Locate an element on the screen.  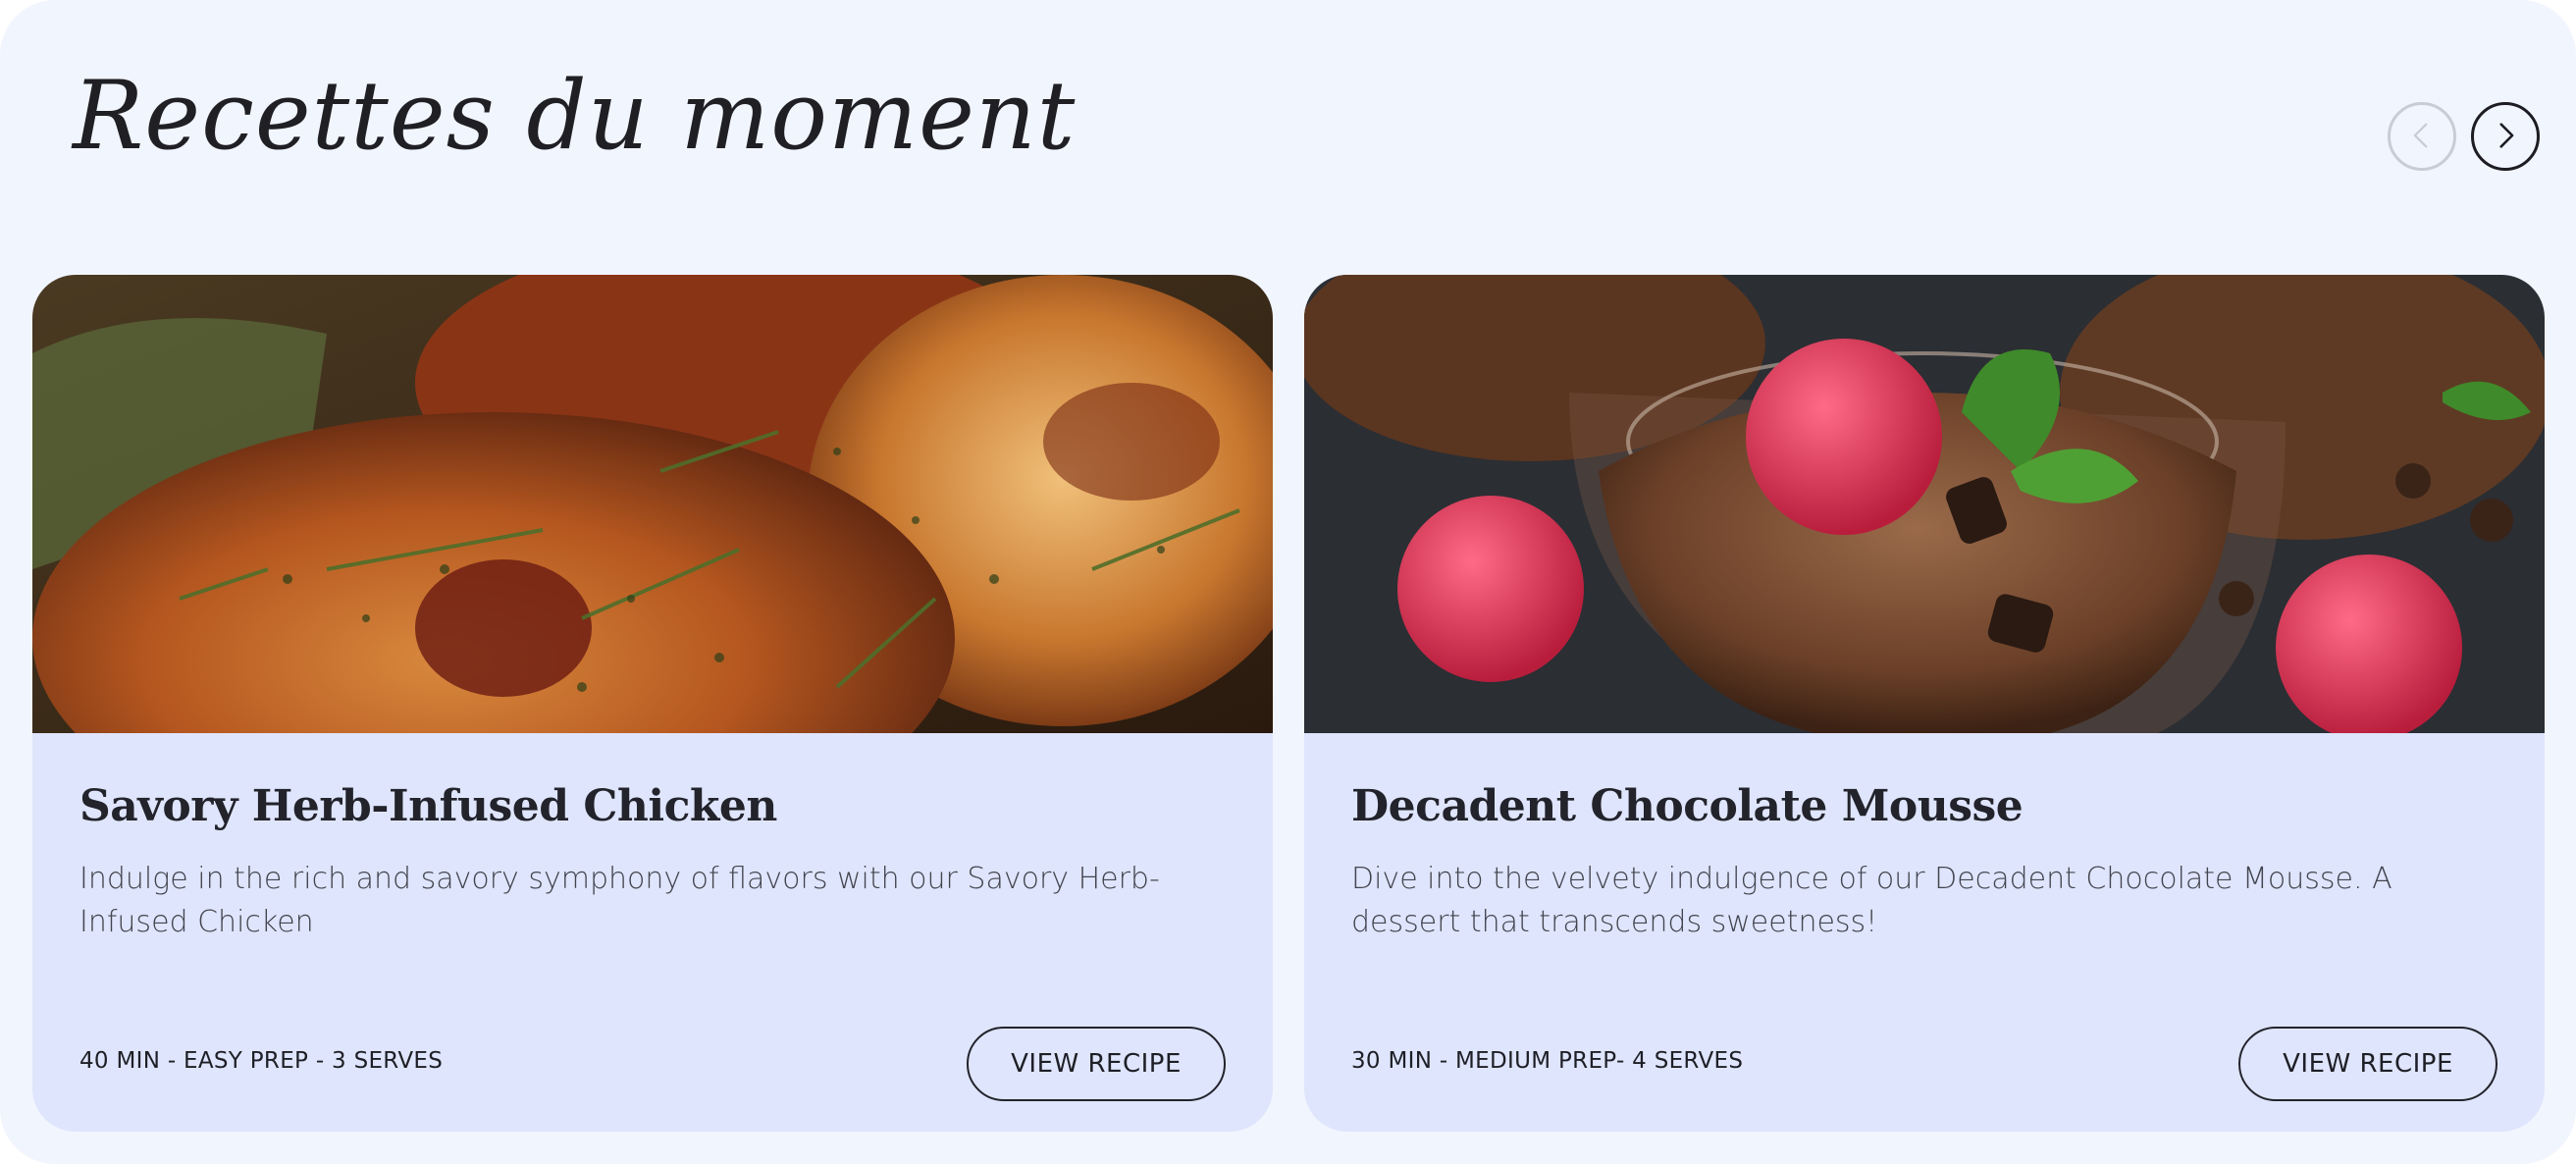
carousel-next-button is located at coordinates (2505, 136).